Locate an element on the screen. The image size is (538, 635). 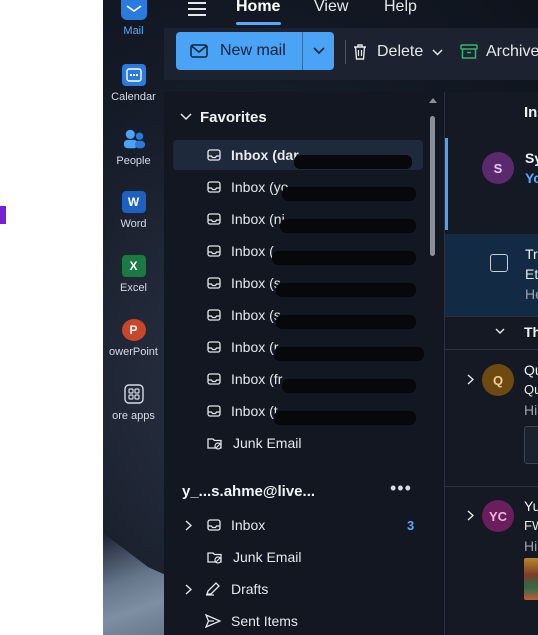
folder-label: Inbox (yo is located at coordinates (260, 187).